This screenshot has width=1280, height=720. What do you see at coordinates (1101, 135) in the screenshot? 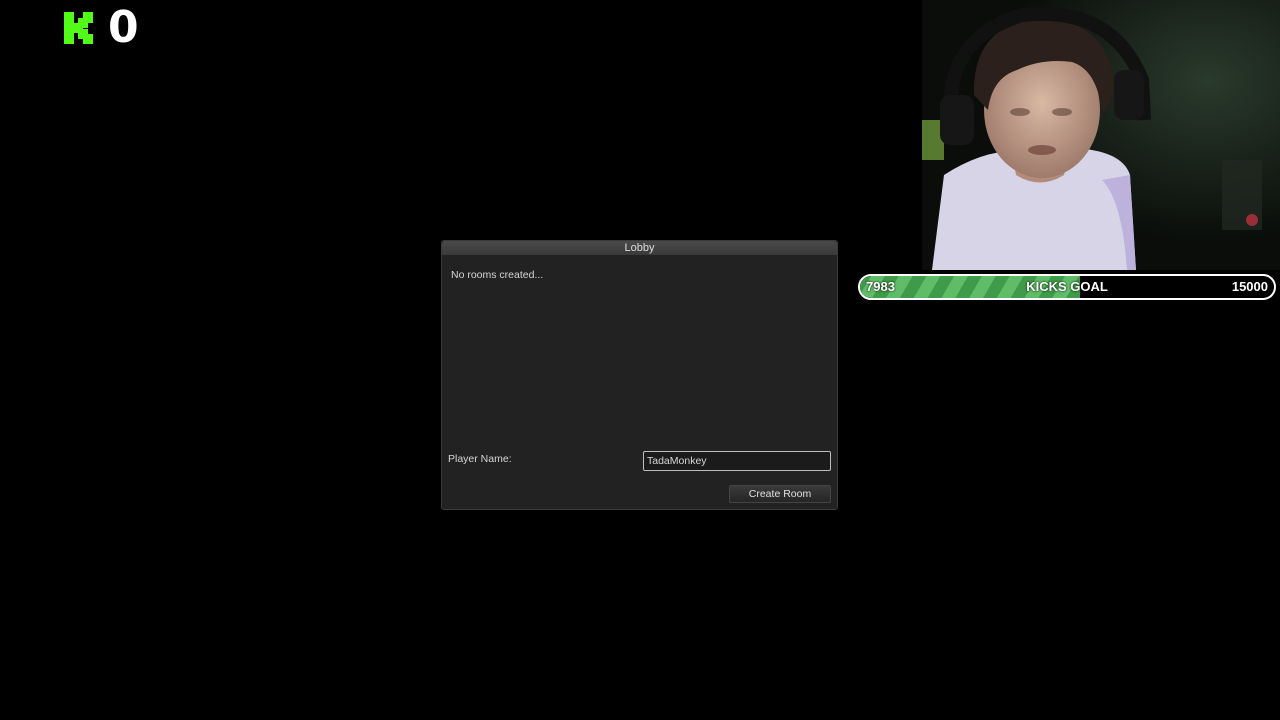
I see `webcam-feed` at bounding box center [1101, 135].